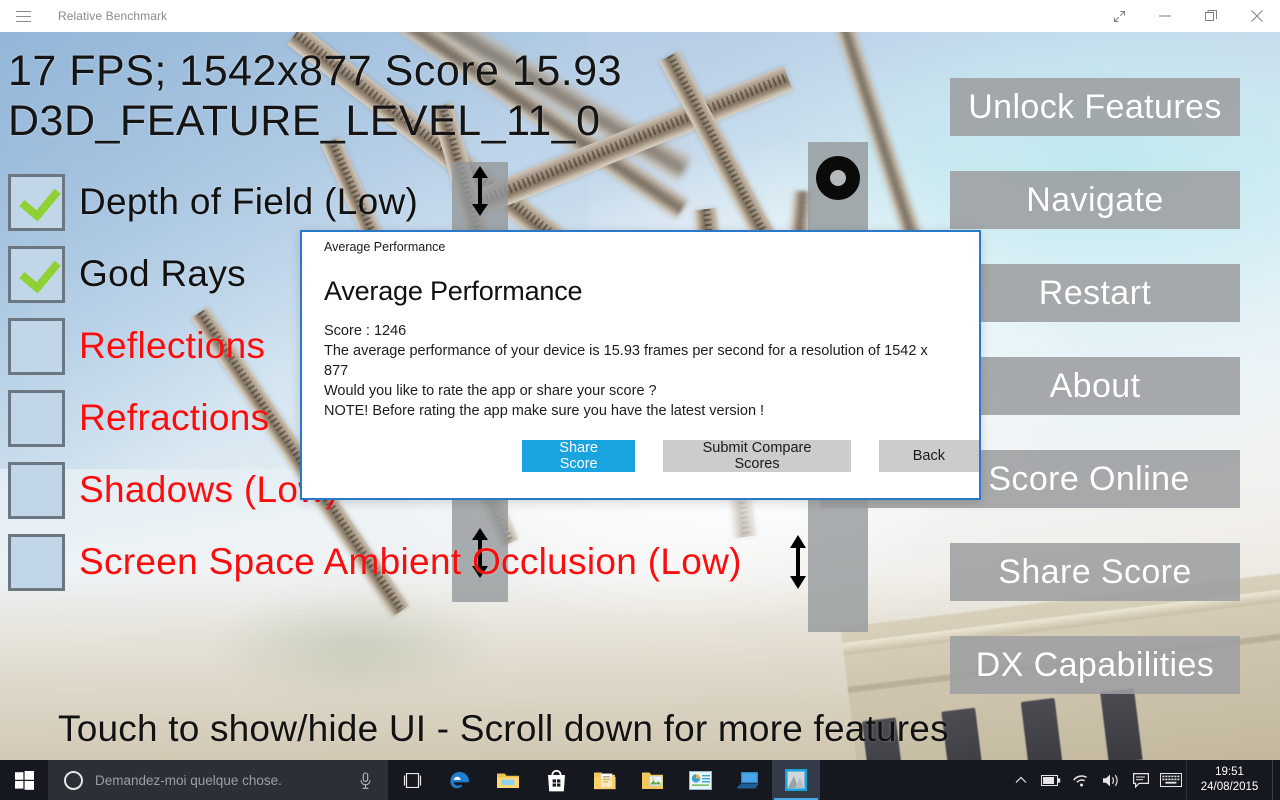 The width and height of the screenshot is (1280, 800). I want to click on clock: 19:51 24/08/2015, so click(1229, 780).